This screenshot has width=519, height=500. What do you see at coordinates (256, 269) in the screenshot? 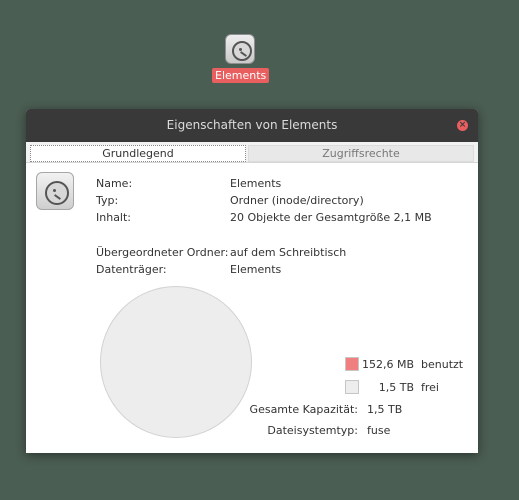
I see `volume-value: Elements` at bounding box center [256, 269].